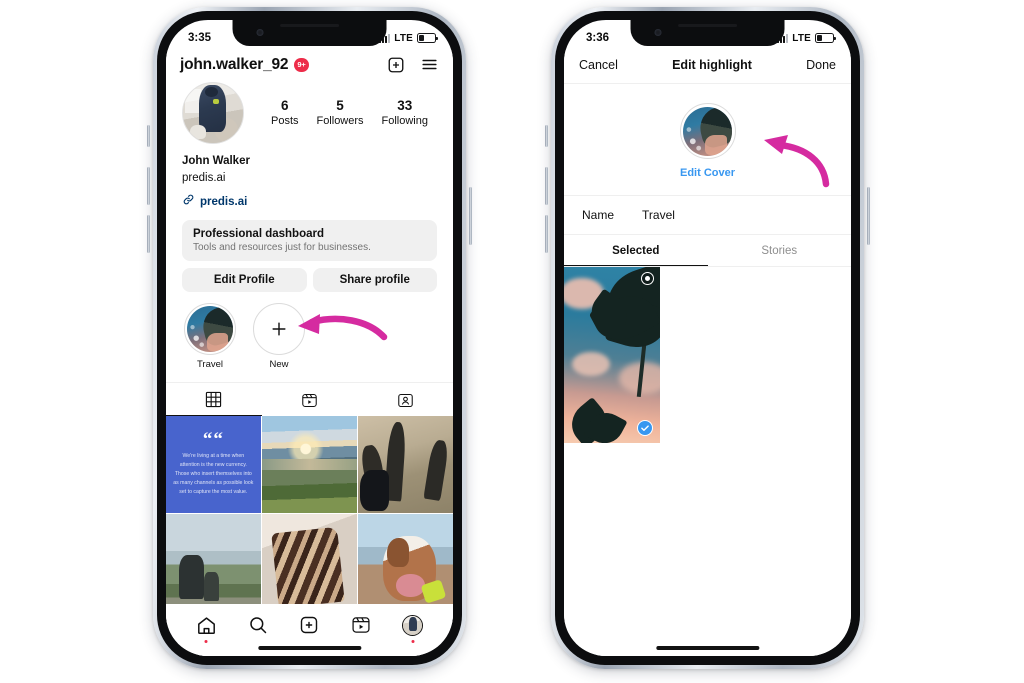  I want to click on story-thumbnail-image, so click(612, 355).